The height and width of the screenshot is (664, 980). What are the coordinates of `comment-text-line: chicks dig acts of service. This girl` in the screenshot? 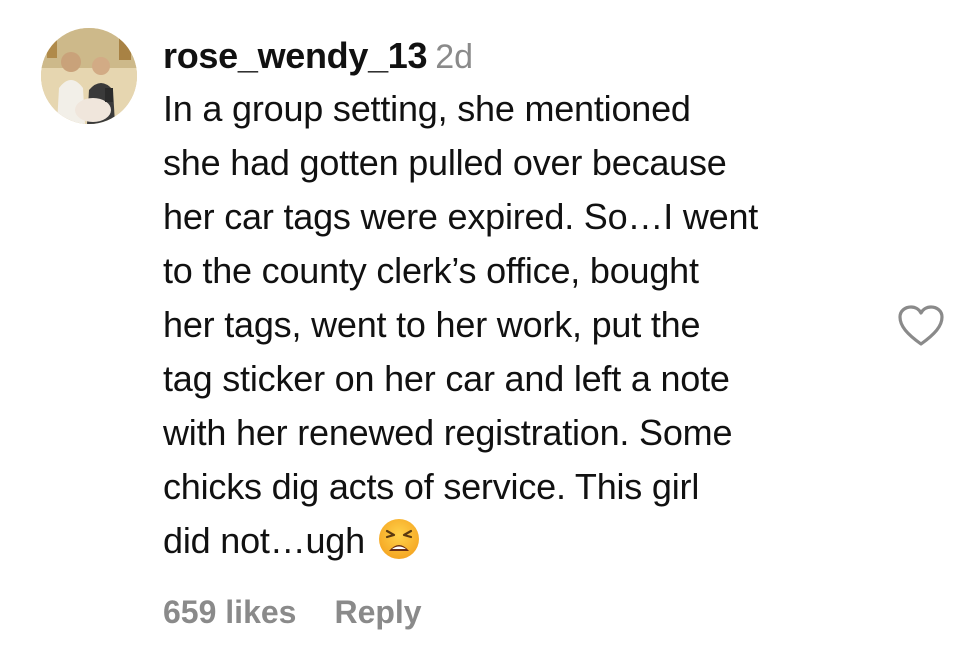 It's located at (431, 486).